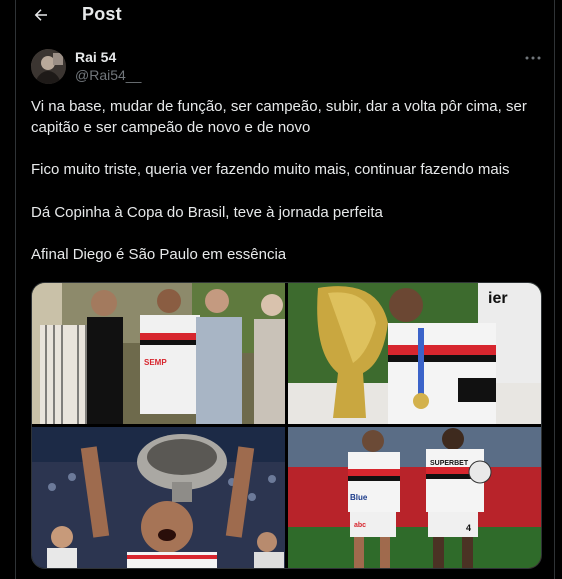  I want to click on author-handle: @Rai54__, so click(108, 75).